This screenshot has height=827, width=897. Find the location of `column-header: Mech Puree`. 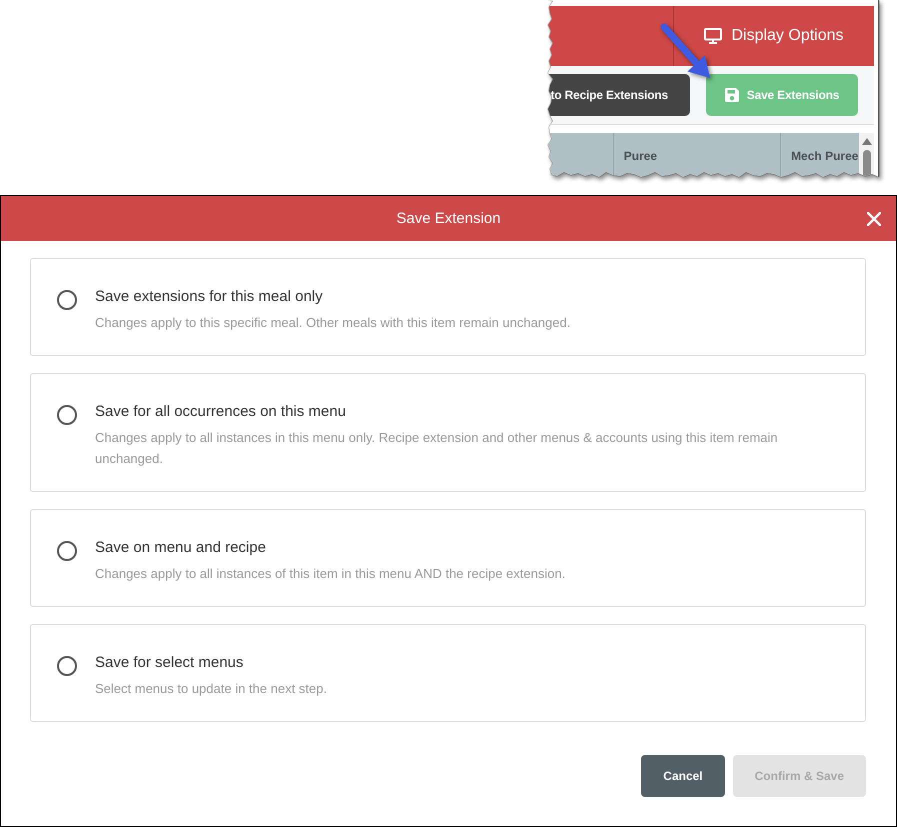

column-header: Mech Puree is located at coordinates (824, 155).